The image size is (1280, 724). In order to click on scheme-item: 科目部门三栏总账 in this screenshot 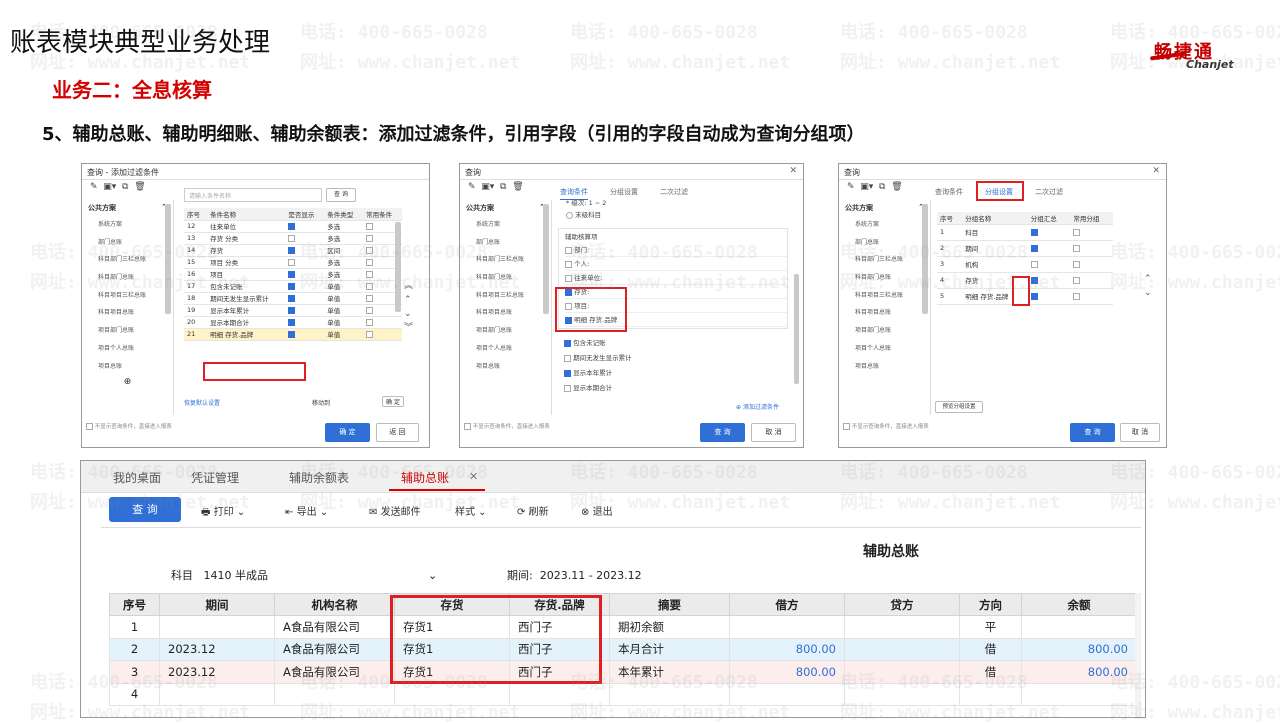, I will do `click(884, 260)`.